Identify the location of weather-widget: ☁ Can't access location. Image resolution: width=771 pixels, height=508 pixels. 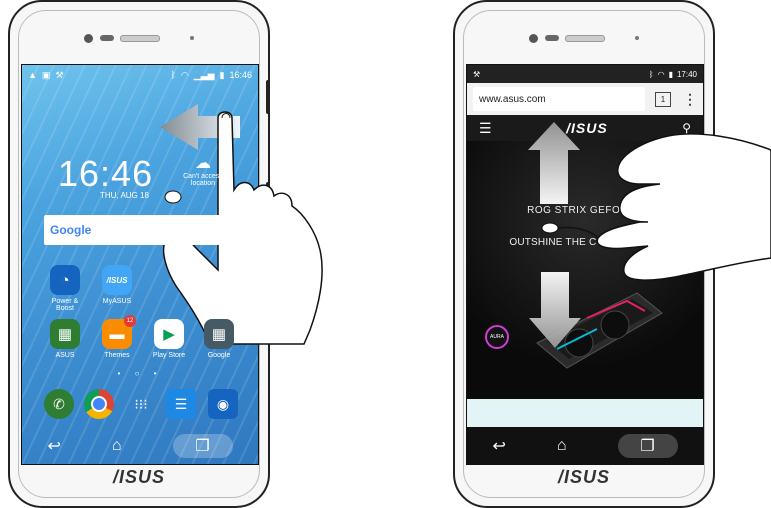
(203, 171).